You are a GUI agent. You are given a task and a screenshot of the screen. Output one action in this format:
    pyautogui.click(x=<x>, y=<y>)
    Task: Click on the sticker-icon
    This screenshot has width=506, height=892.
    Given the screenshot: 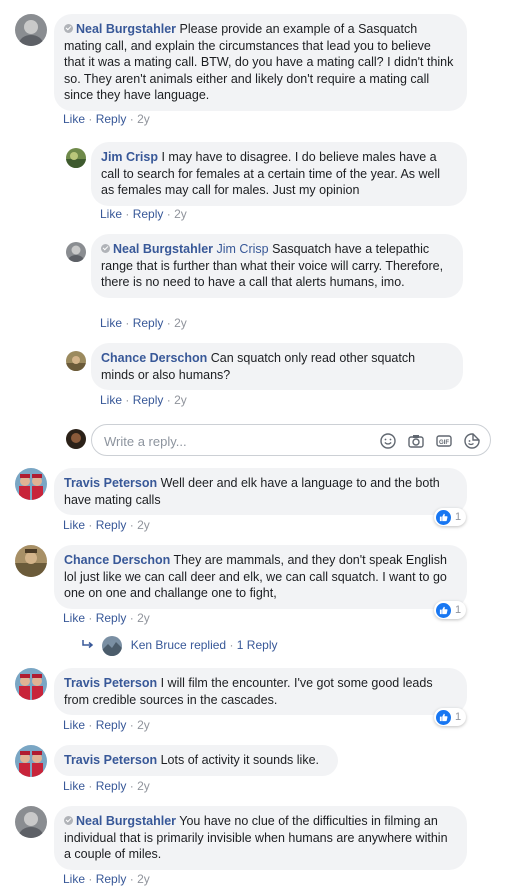 What is the action you would take?
    pyautogui.click(x=472, y=441)
    